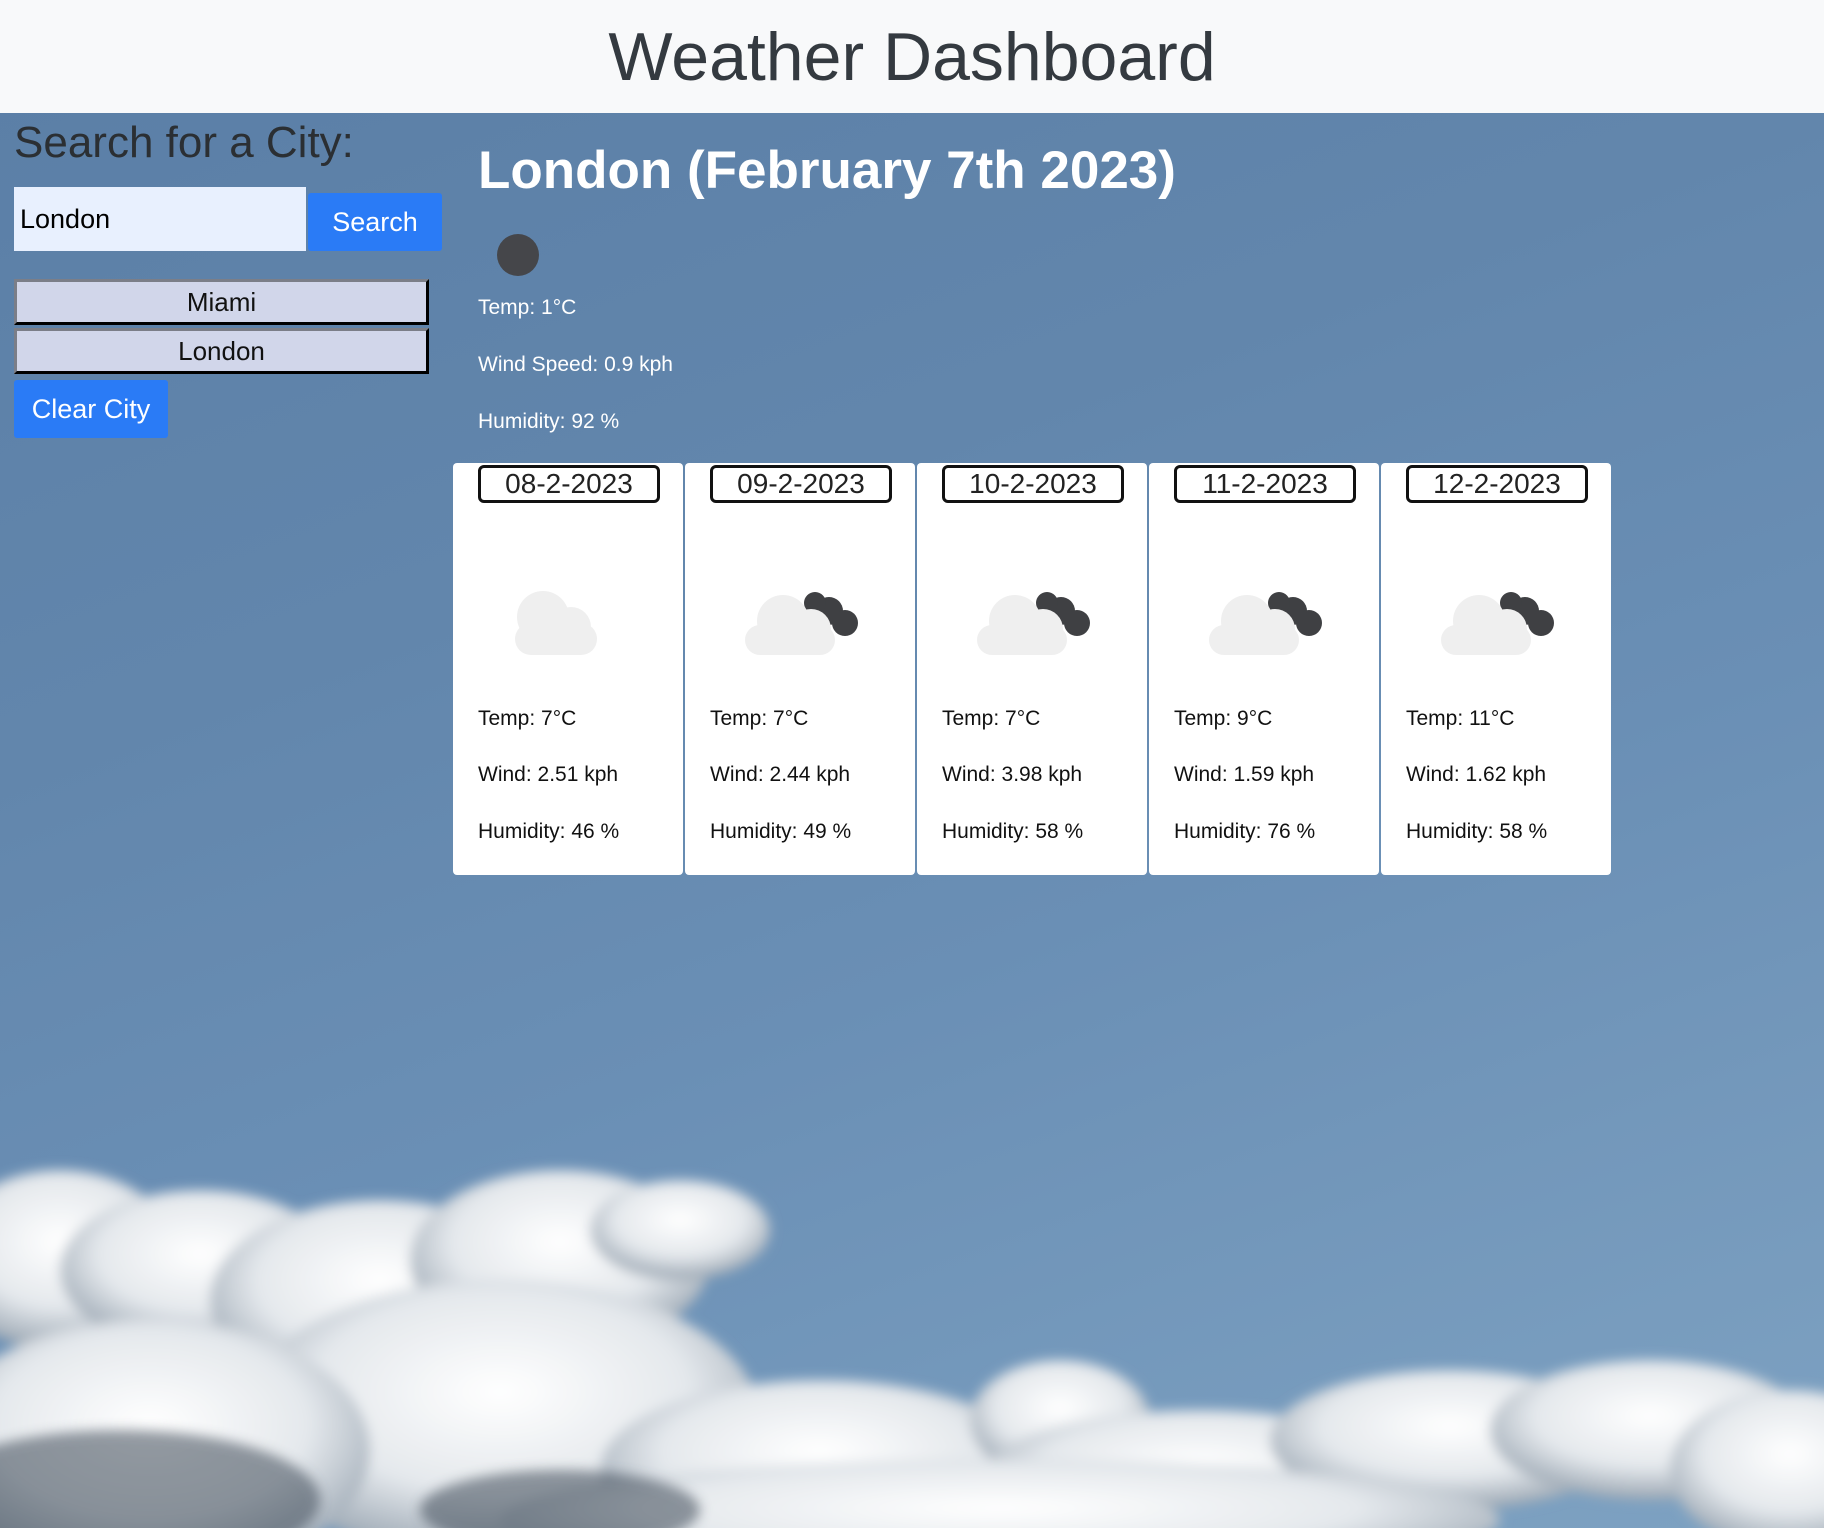 Image resolution: width=1824 pixels, height=1528 pixels. Describe the element at coordinates (221, 302) in the screenshot. I see `history-item-miami: Miami` at that location.